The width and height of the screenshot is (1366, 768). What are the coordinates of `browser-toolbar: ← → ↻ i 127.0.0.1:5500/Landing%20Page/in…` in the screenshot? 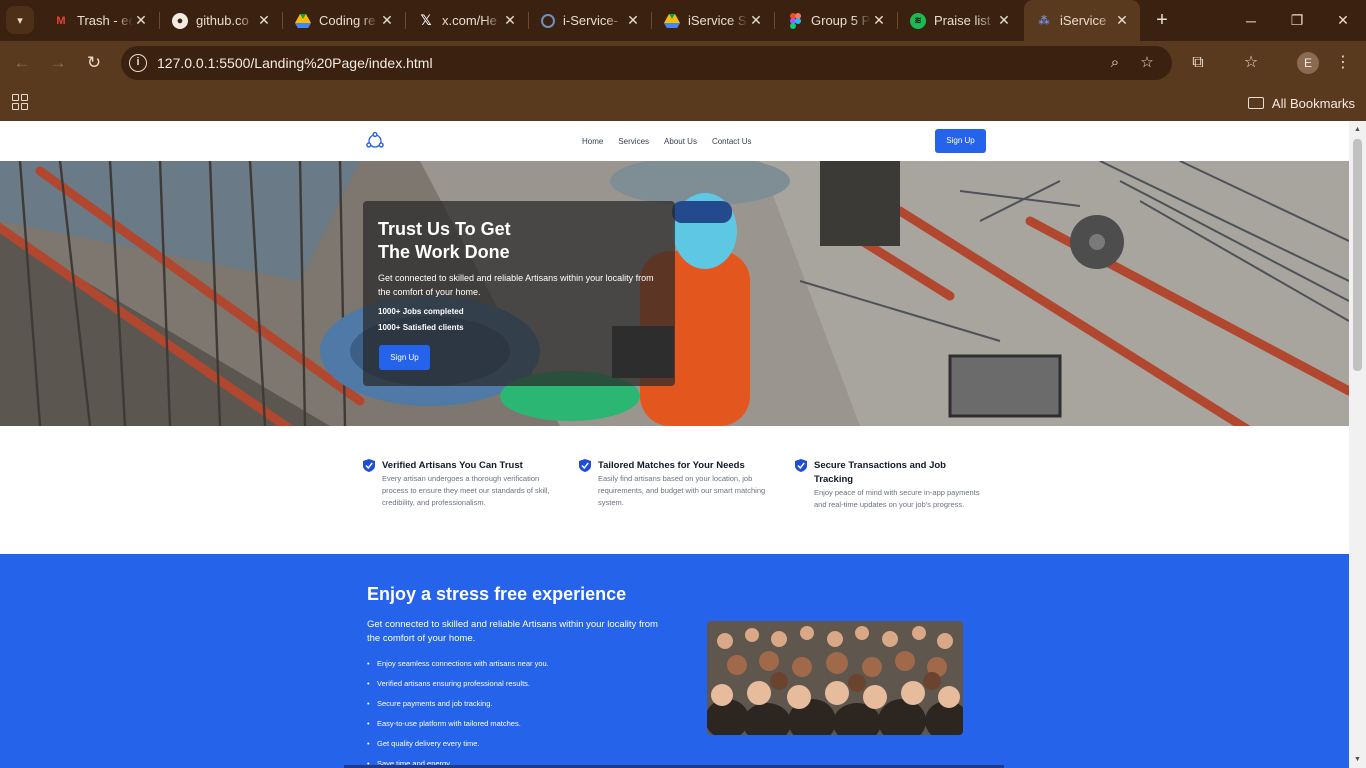 It's located at (683, 63).